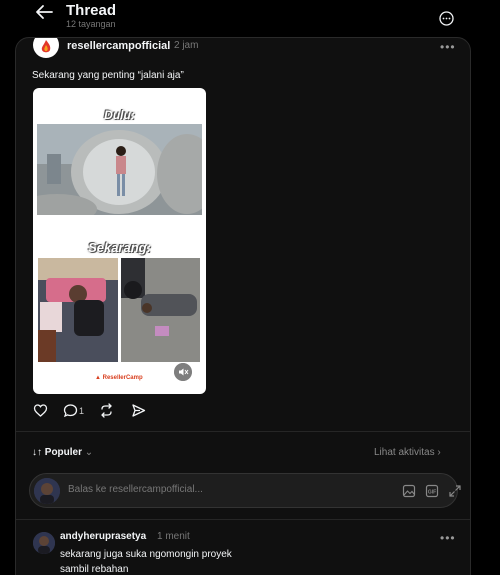  Describe the element at coordinates (118, 46) in the screenshot. I see `author-username: resellercampofficial` at that location.